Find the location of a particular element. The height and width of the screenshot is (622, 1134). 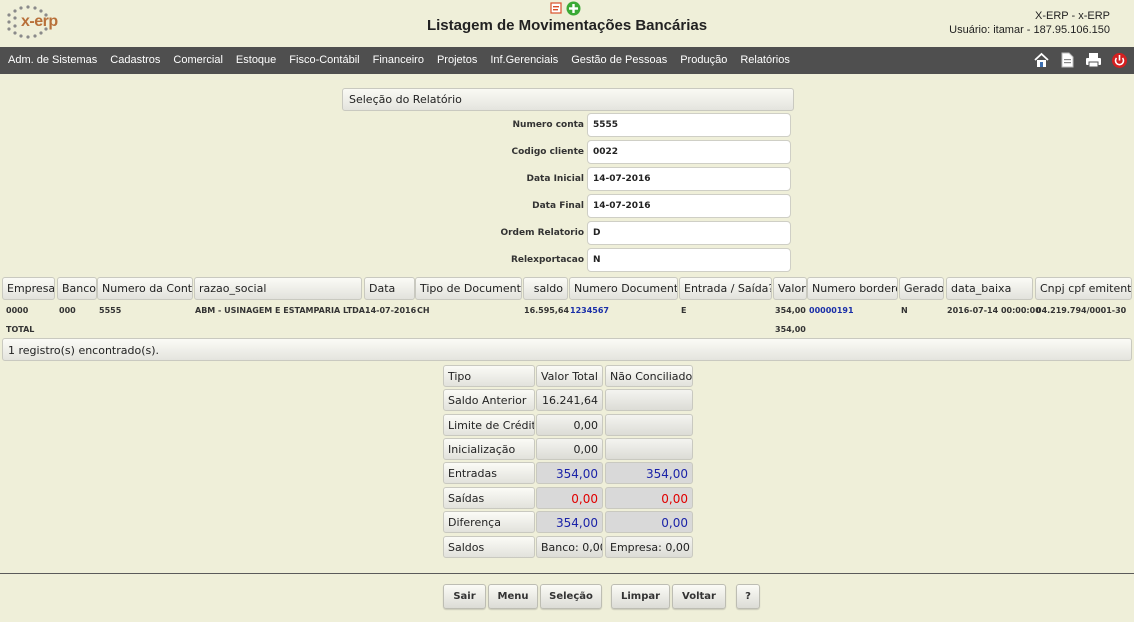

summary-limite-credito-total: 0,00 is located at coordinates (569, 425).